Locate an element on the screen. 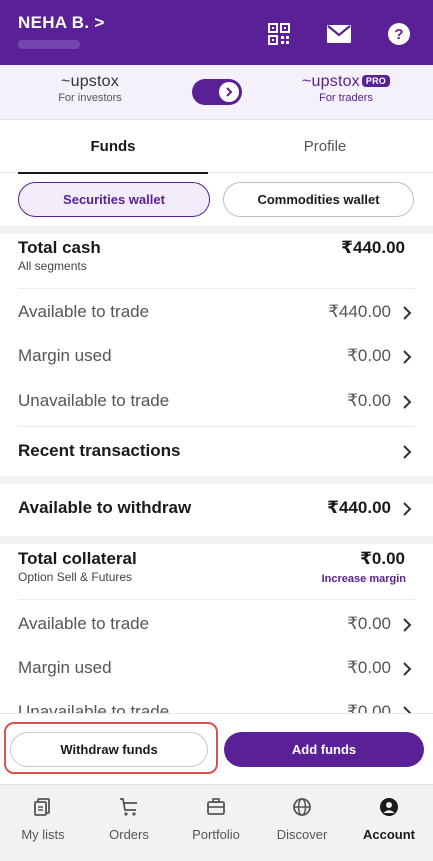 This screenshot has width=433, height=861. bookmark-list-icon is located at coordinates (42, 807).